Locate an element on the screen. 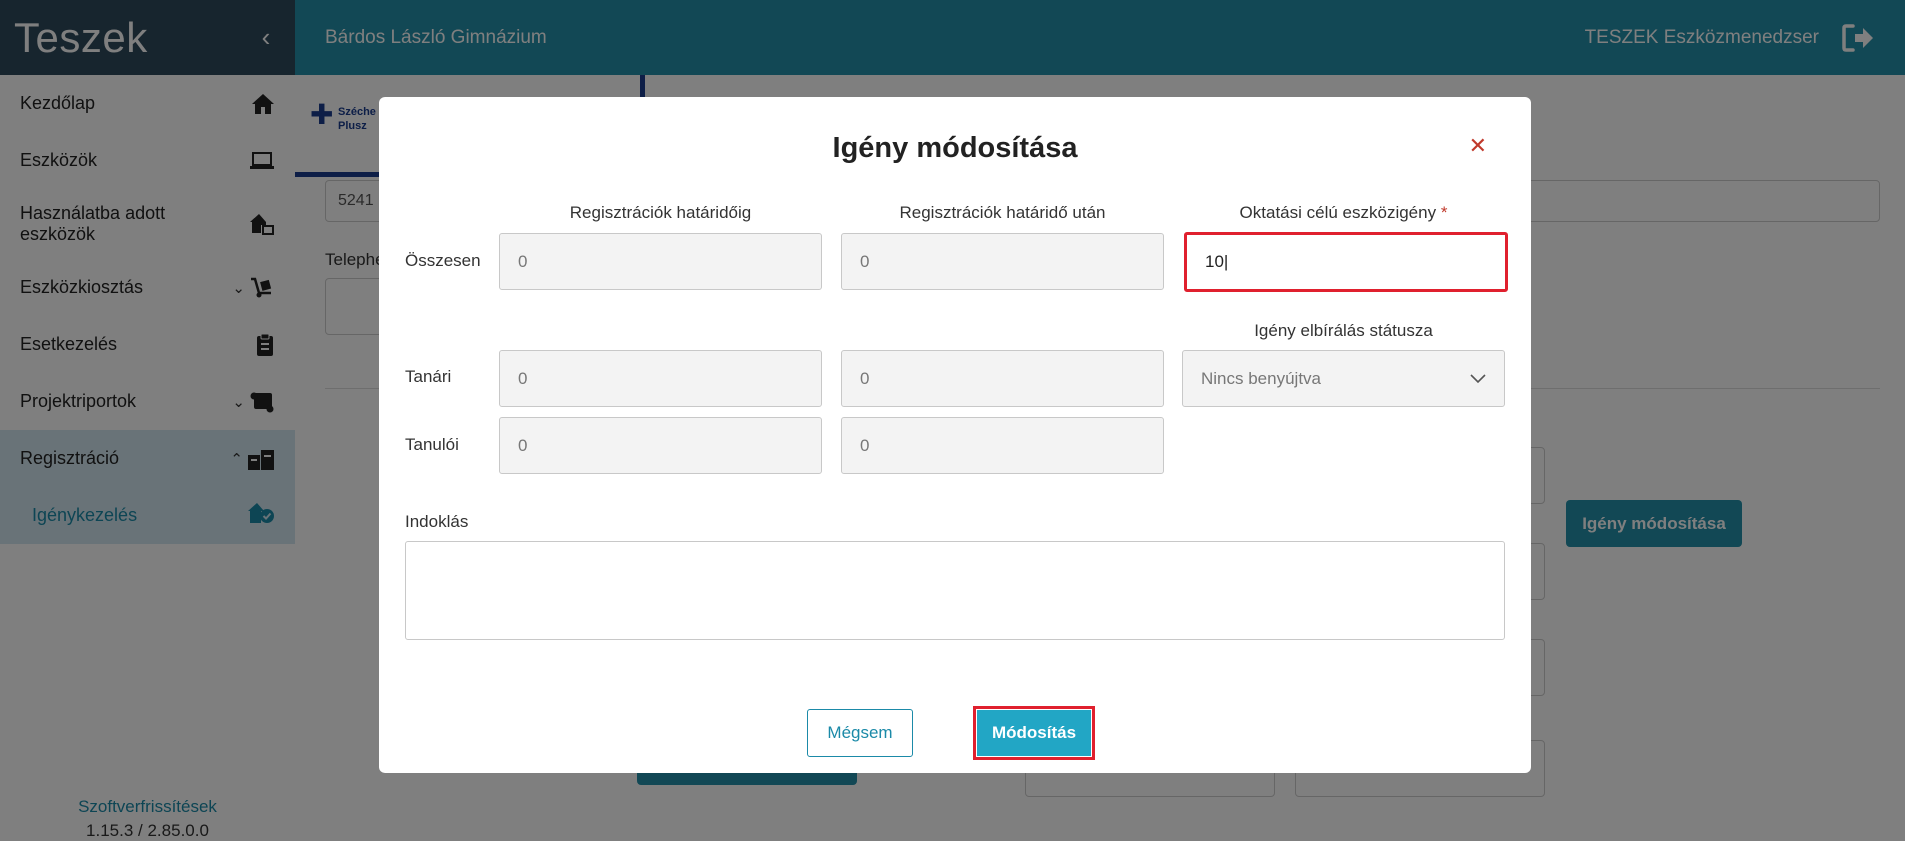  row-label-teacher: Tanári is located at coordinates (428, 376).